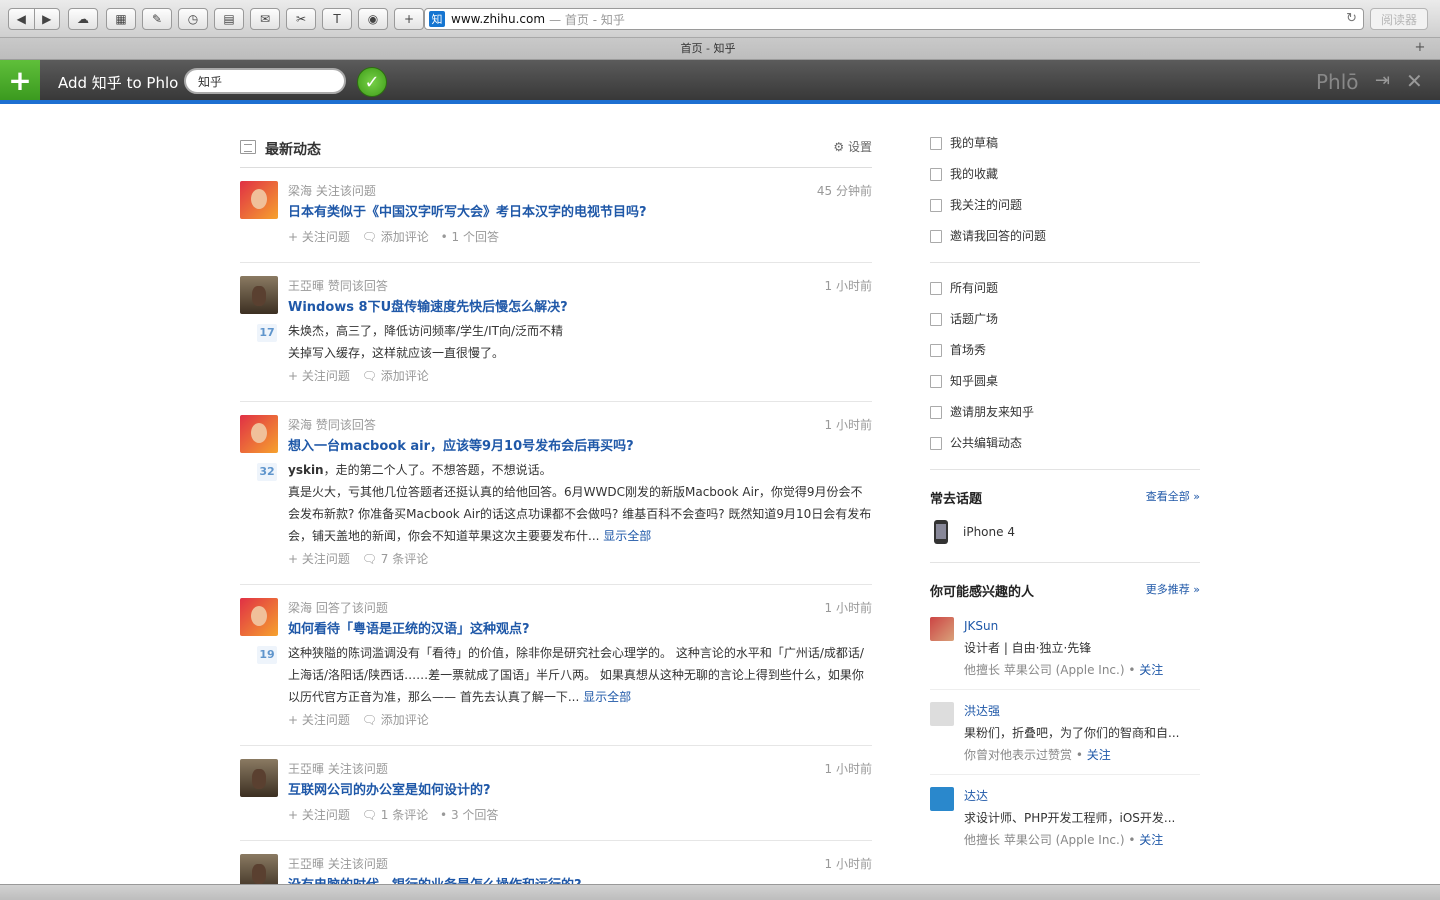 Image resolution: width=1440 pixels, height=900 pixels. What do you see at coordinates (1065, 205) in the screenshot?
I see `sidebar-item-followed-questions: 我关注的问题` at bounding box center [1065, 205].